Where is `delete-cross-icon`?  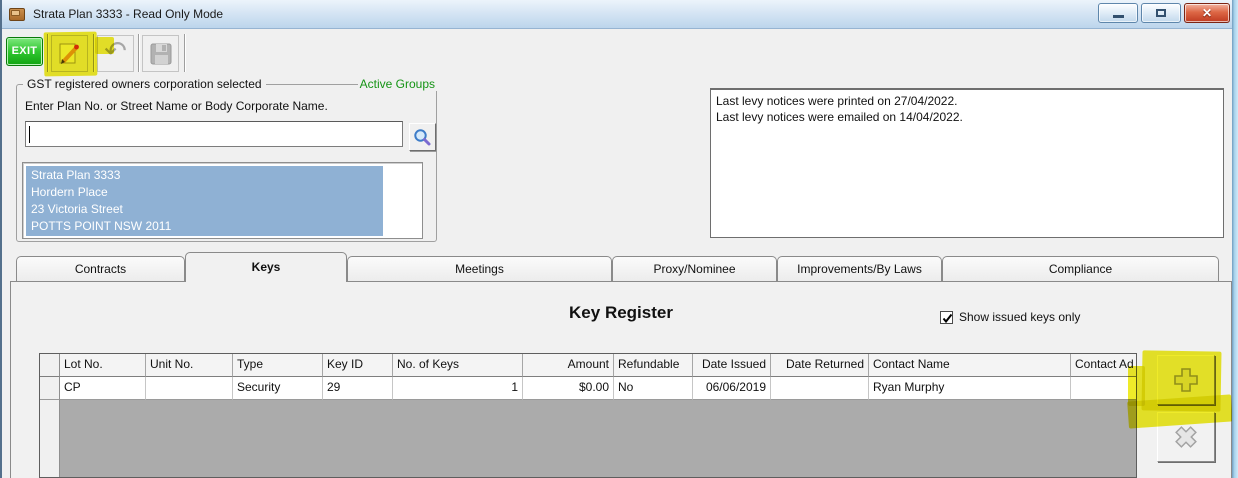
delete-cross-icon is located at coordinates (1186, 437).